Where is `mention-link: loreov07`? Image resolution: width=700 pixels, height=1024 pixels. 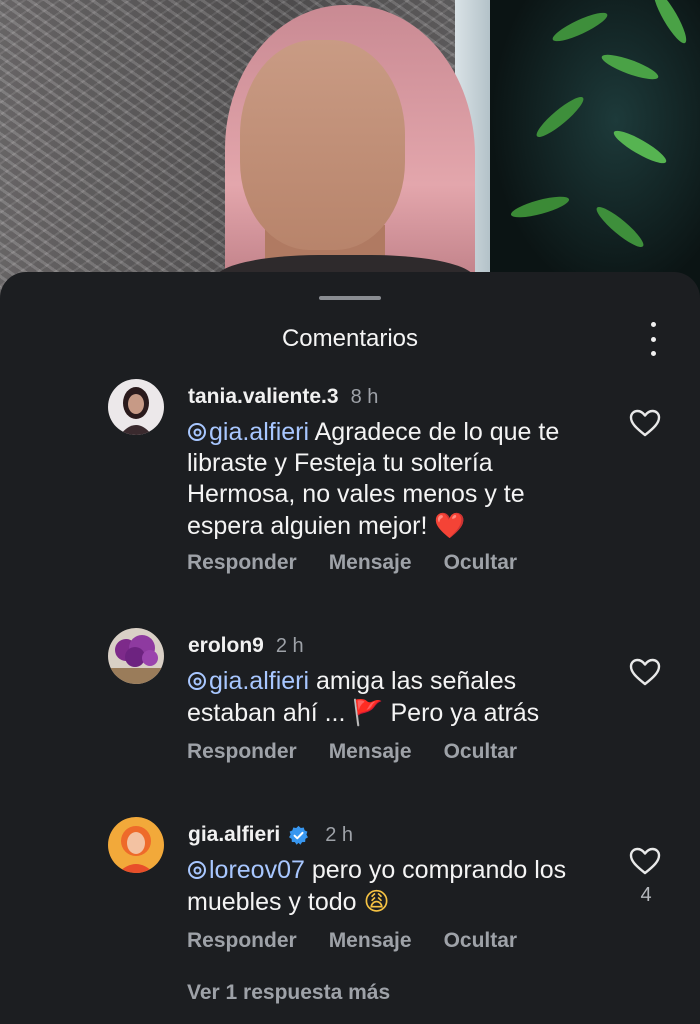
mention-link: loreov07 is located at coordinates (246, 870).